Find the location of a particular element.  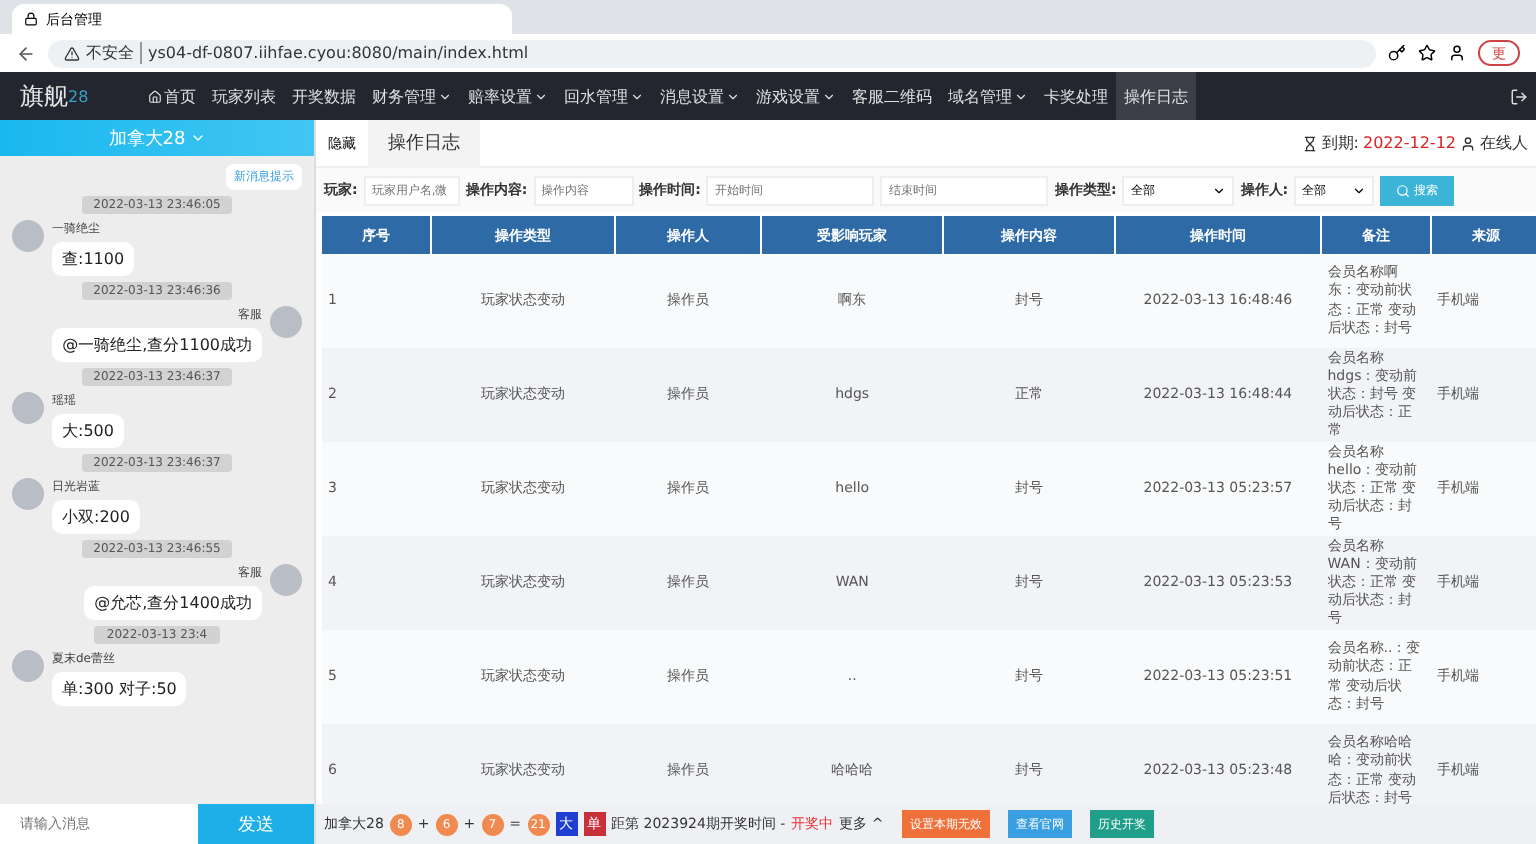

logo: 旗舰28 is located at coordinates (54, 96).